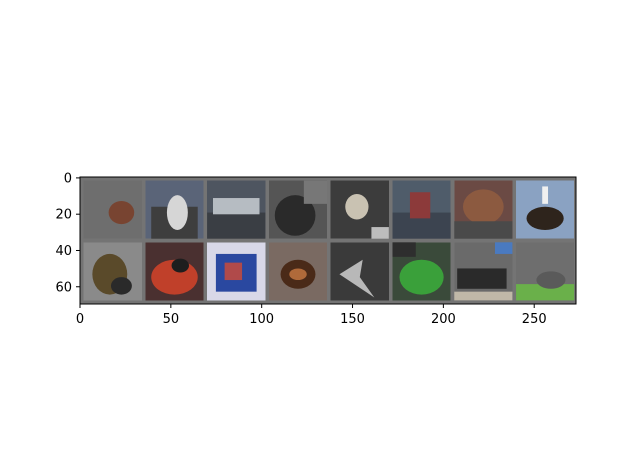 This screenshot has height=476, width=640. What do you see at coordinates (352, 319) in the screenshot?
I see `x-tick-label: 150` at bounding box center [352, 319].